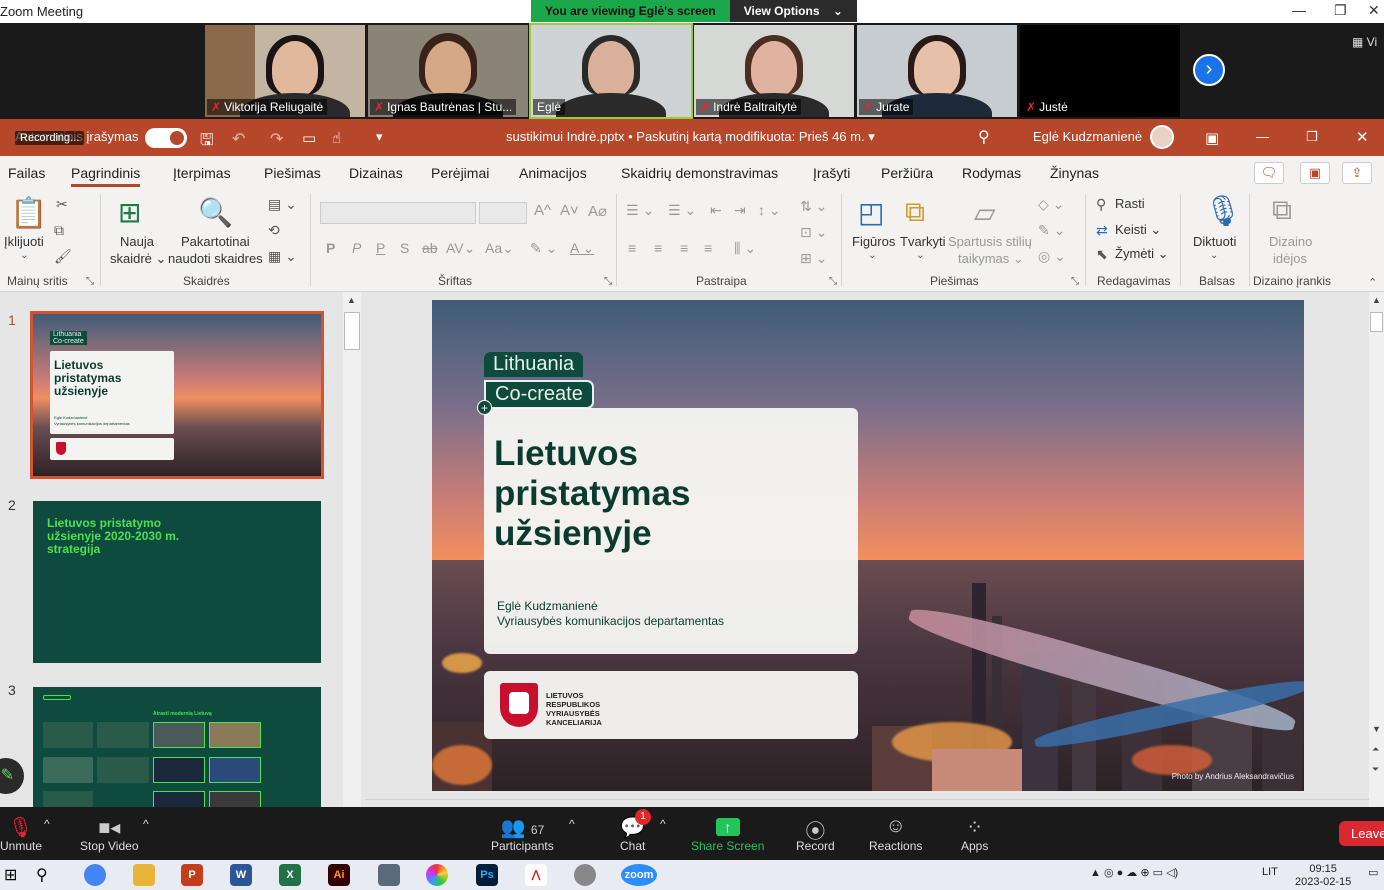 The width and height of the screenshot is (1384, 890). What do you see at coordinates (923, 241) in the screenshot?
I see `arrange-button: Tvarkyti` at bounding box center [923, 241].